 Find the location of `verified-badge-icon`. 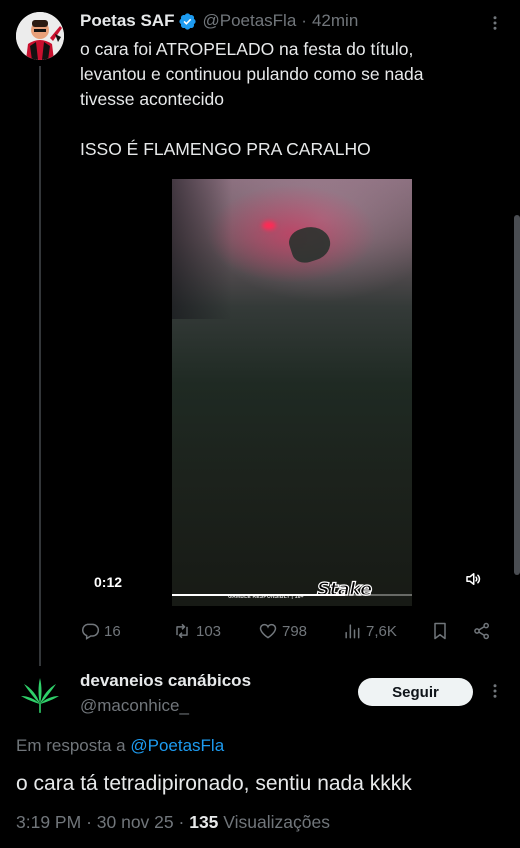

verified-badge-icon is located at coordinates (187, 21).